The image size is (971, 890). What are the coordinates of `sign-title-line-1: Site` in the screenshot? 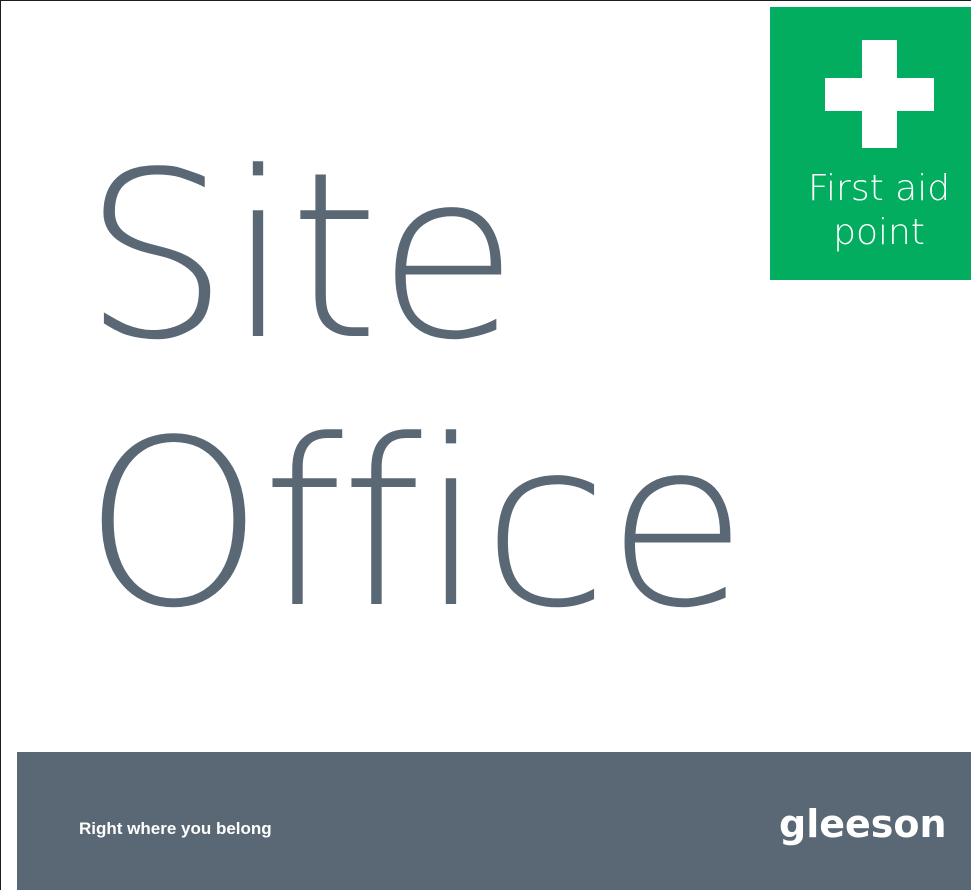 It's located at (301, 257).